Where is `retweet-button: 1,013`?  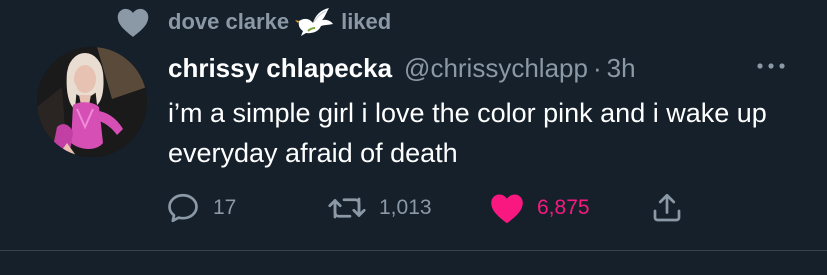 retweet-button: 1,013 is located at coordinates (379, 208).